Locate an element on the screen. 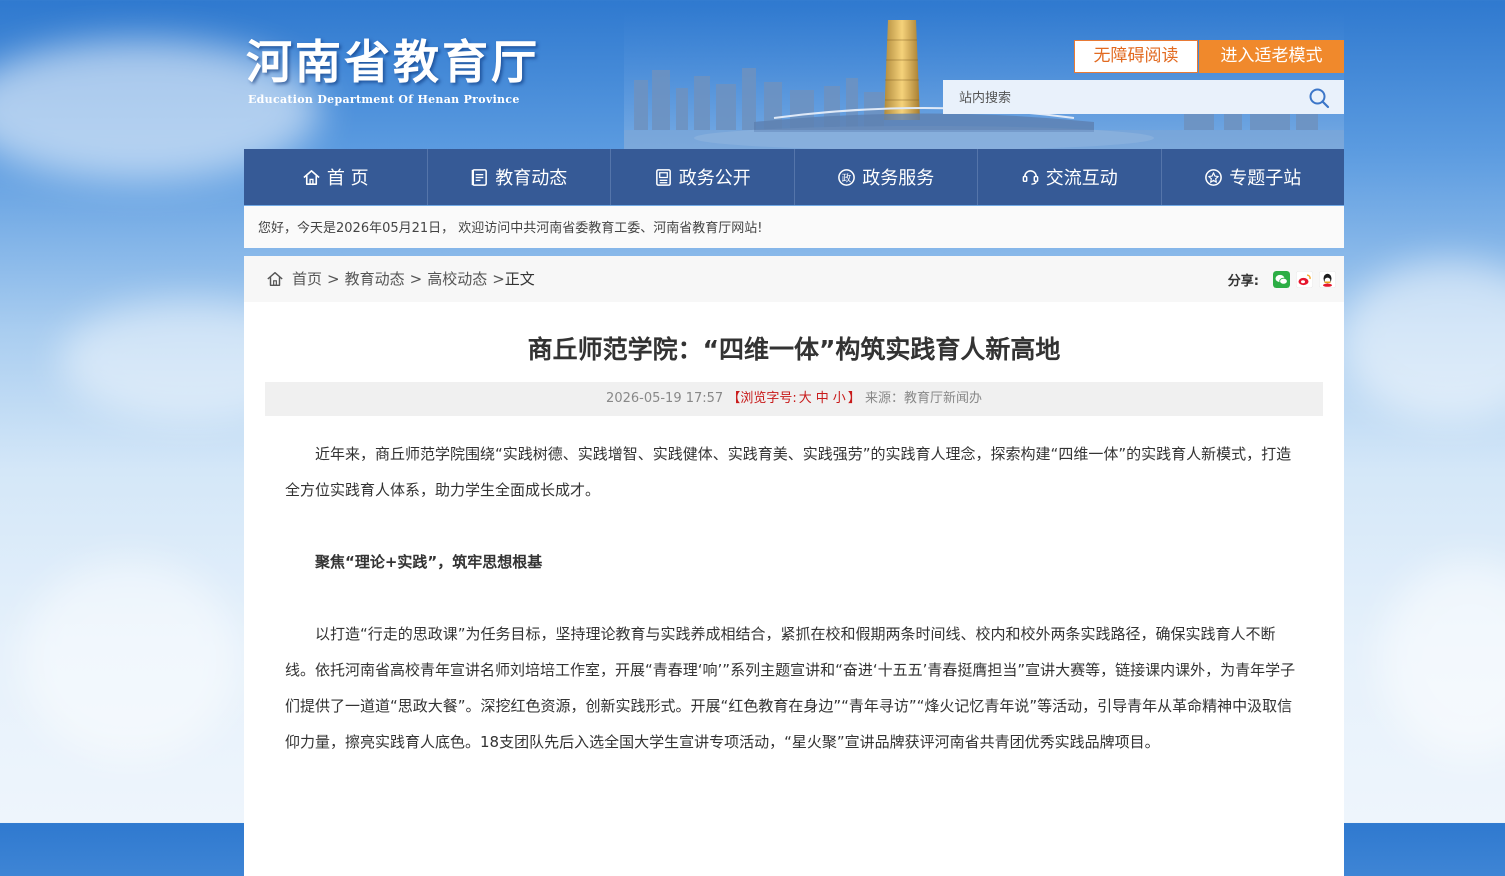 The image size is (1505, 876). font-size-large-button: 大 is located at coordinates (805, 398).